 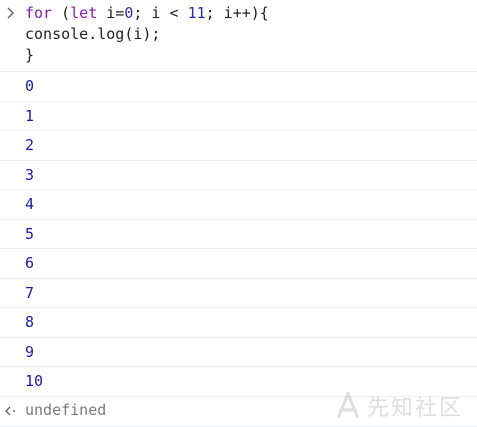 I want to click on code-line: for (let i=0; i < 11; i++){, so click(x=147, y=13).